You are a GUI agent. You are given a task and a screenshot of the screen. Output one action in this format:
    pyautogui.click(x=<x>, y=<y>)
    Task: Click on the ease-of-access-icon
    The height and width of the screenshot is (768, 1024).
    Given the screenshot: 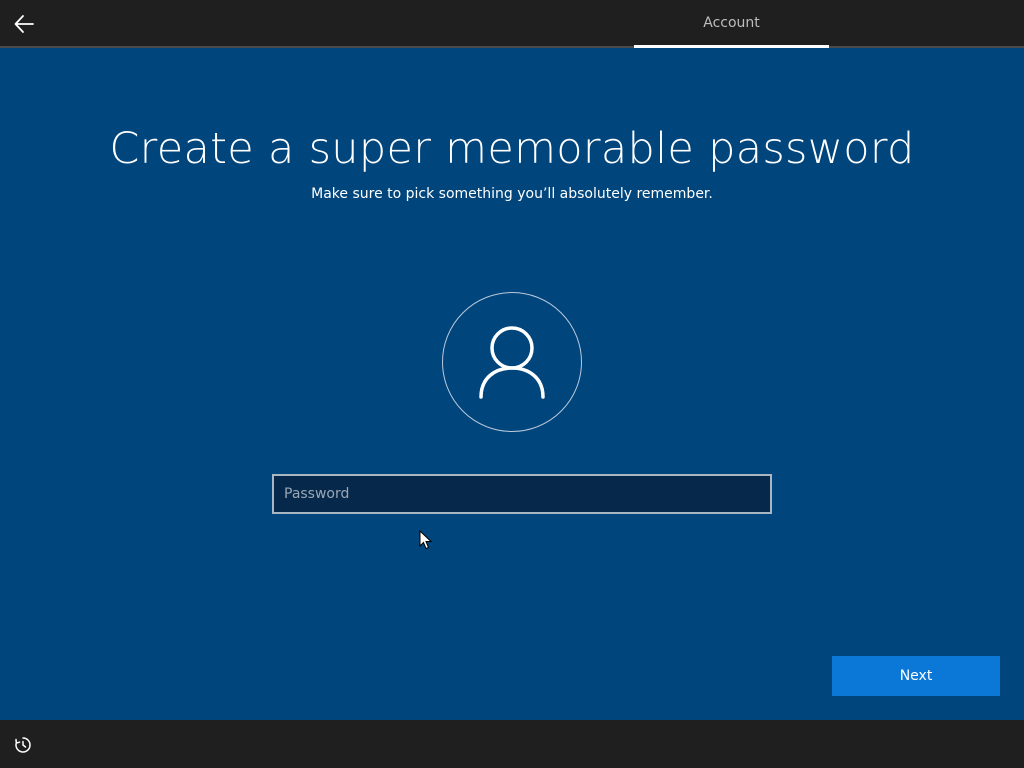 What is the action you would take?
    pyautogui.click(x=23, y=745)
    